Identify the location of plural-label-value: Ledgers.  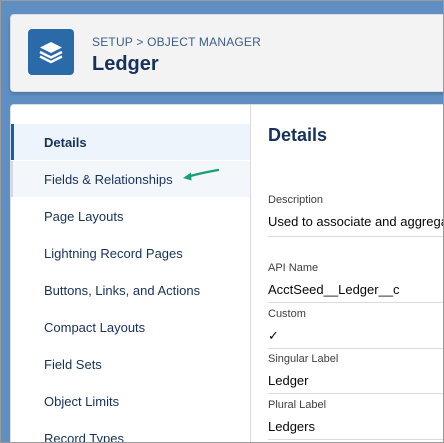
(291, 426).